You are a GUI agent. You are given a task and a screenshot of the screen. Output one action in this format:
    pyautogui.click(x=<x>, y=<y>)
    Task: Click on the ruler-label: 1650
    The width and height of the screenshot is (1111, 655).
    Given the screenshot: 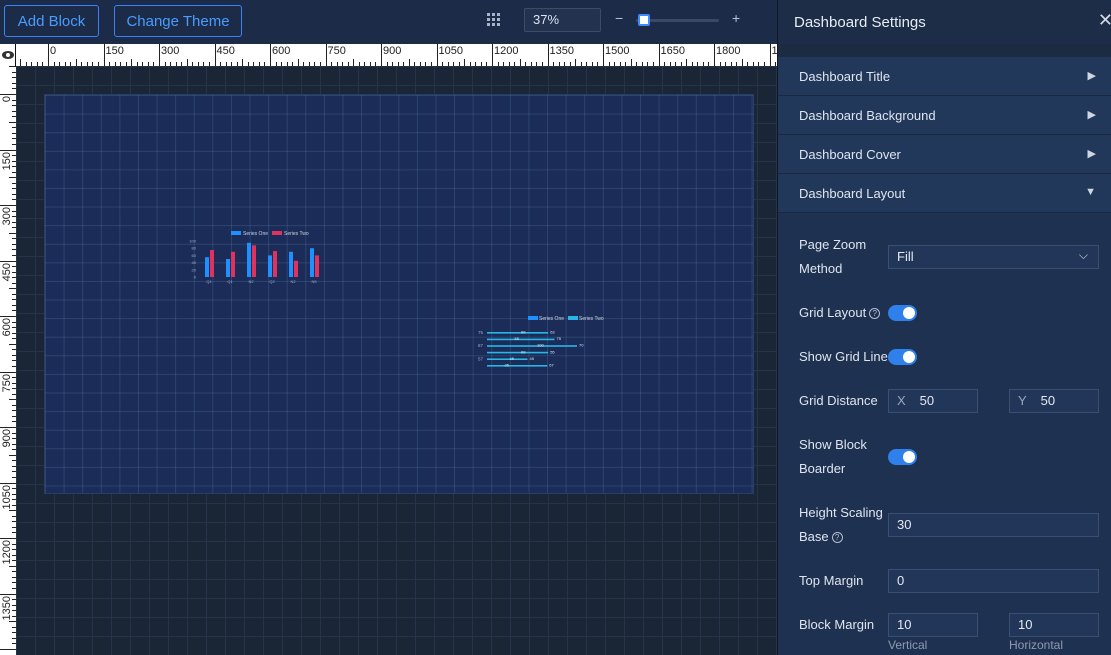 What is the action you would take?
    pyautogui.click(x=672, y=51)
    